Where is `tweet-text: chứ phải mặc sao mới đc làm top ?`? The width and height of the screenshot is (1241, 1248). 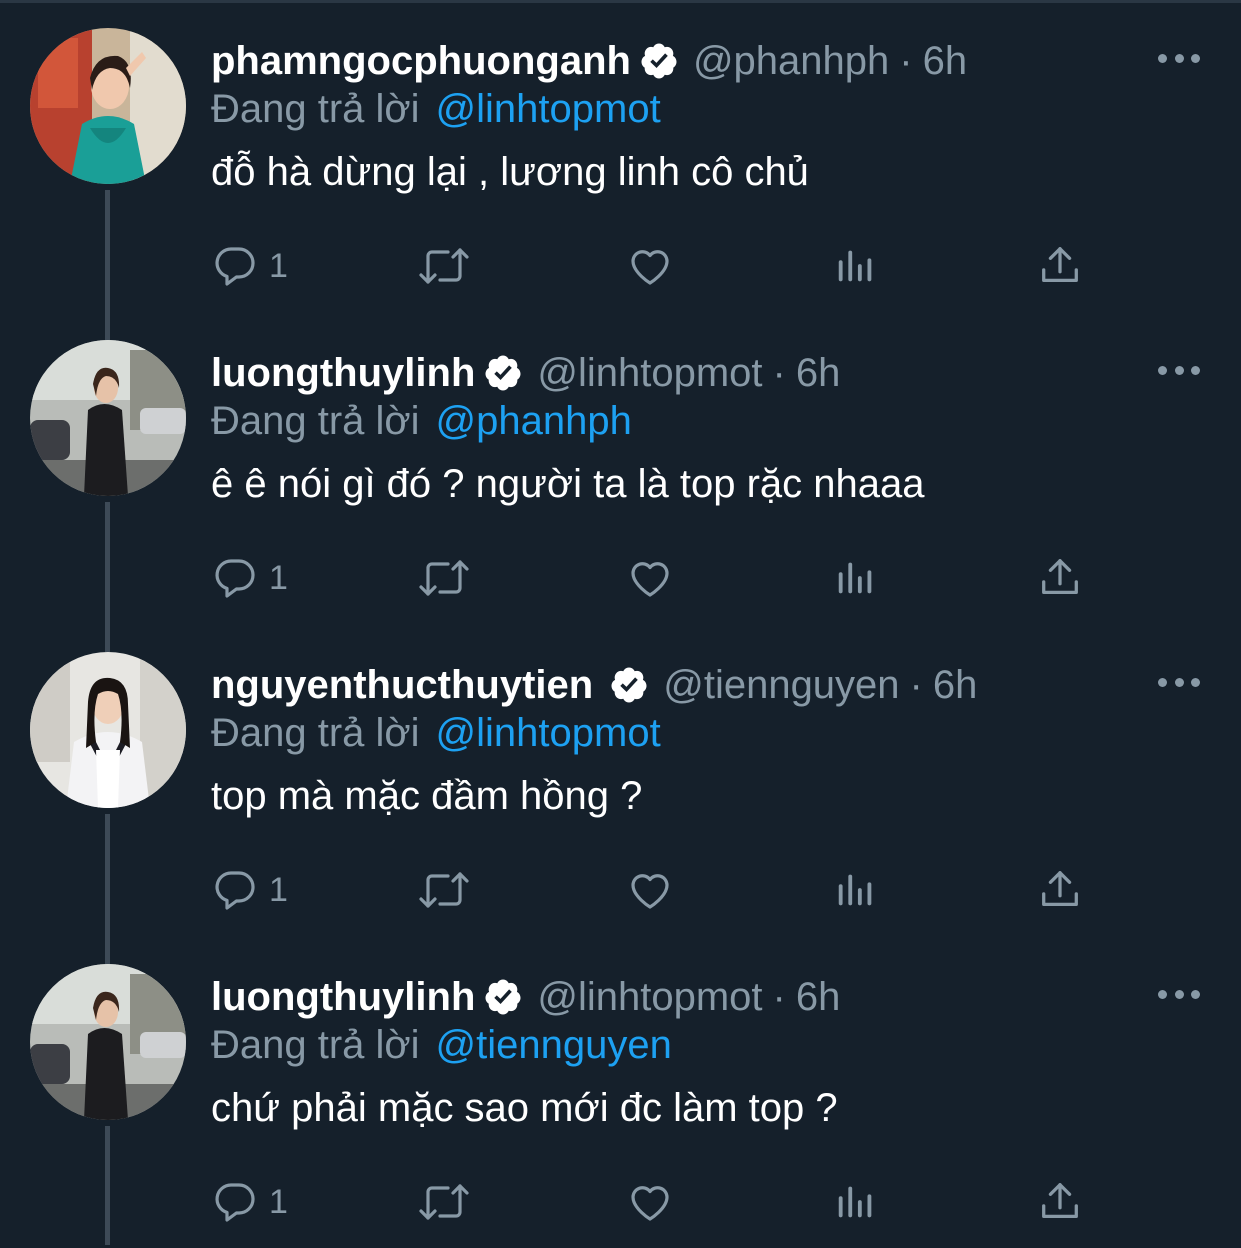 tweet-text: chứ phải mặc sao mới đc làm top ? is located at coordinates (524, 1108).